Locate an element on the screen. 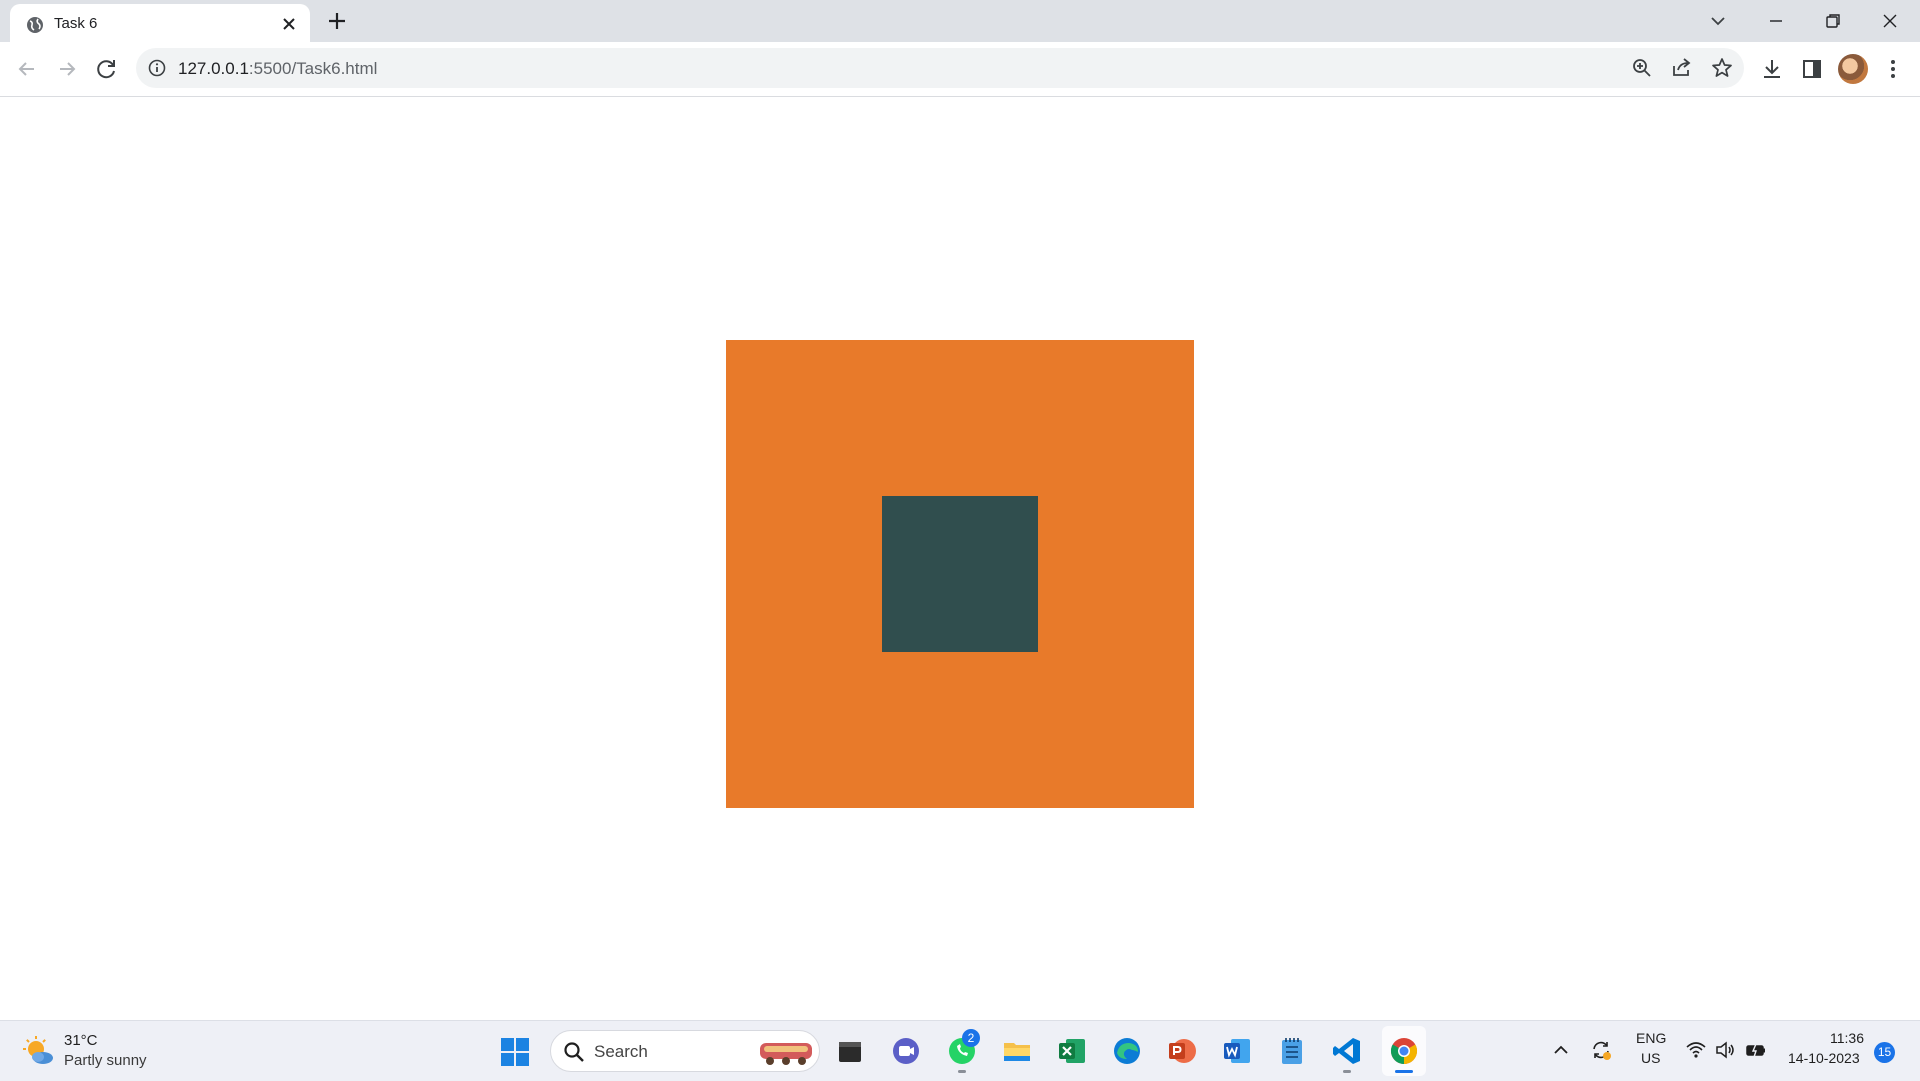 The image size is (1920, 1081). url-host: 127.0.0.1 is located at coordinates (213, 68).